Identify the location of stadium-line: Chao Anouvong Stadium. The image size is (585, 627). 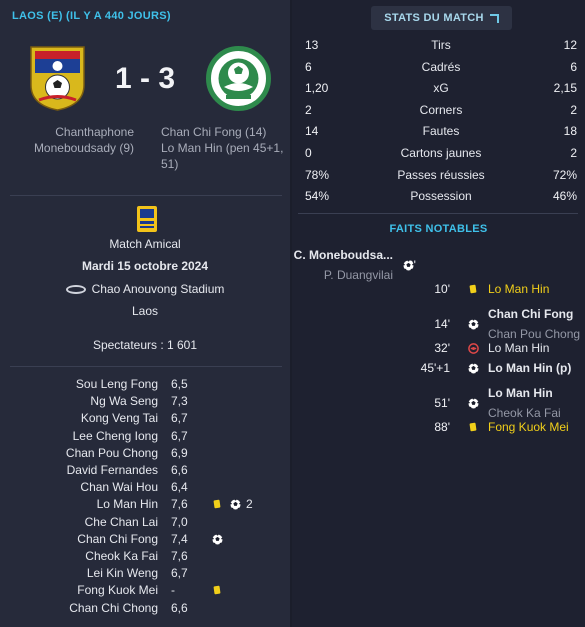
(145, 289).